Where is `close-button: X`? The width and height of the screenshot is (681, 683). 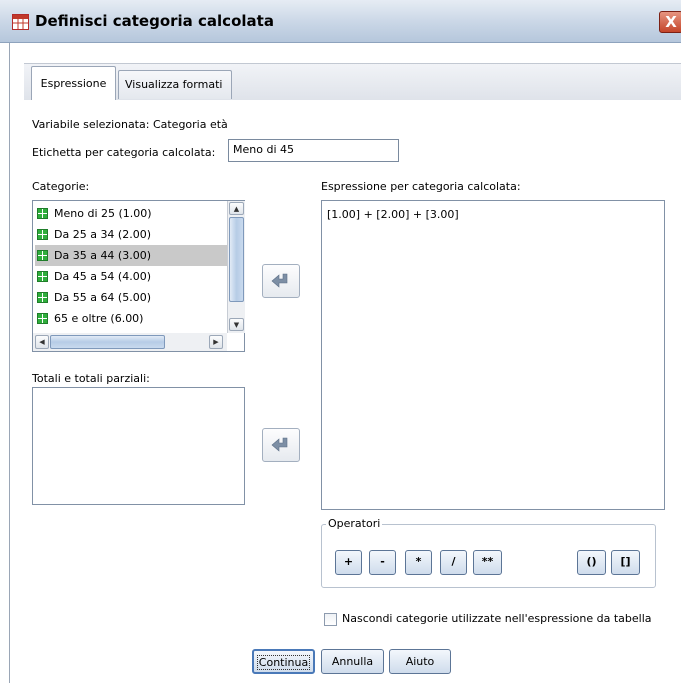
close-button: X is located at coordinates (670, 22).